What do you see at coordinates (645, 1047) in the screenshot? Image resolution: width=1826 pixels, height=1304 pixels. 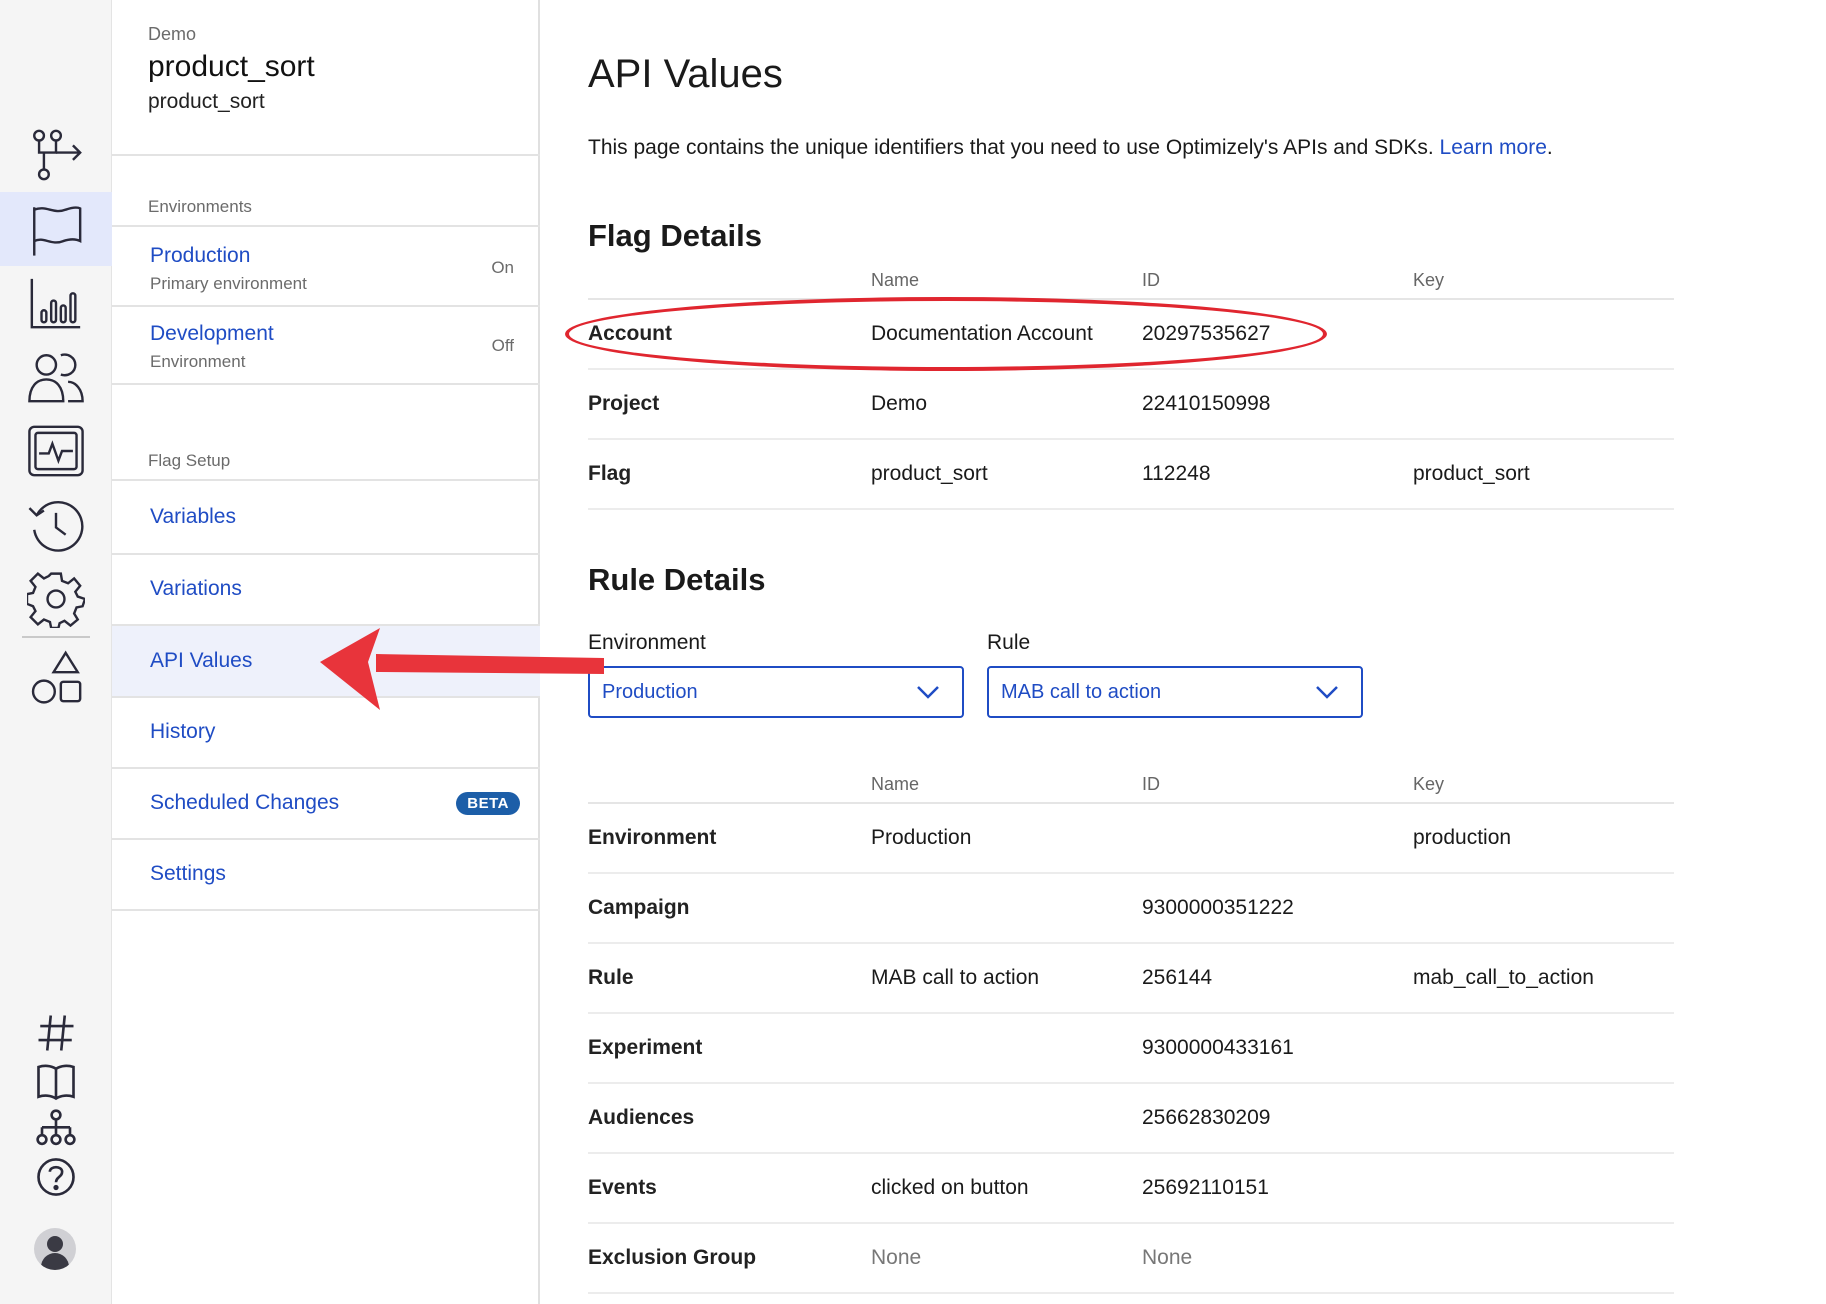 I see `row-label: Experiment` at bounding box center [645, 1047].